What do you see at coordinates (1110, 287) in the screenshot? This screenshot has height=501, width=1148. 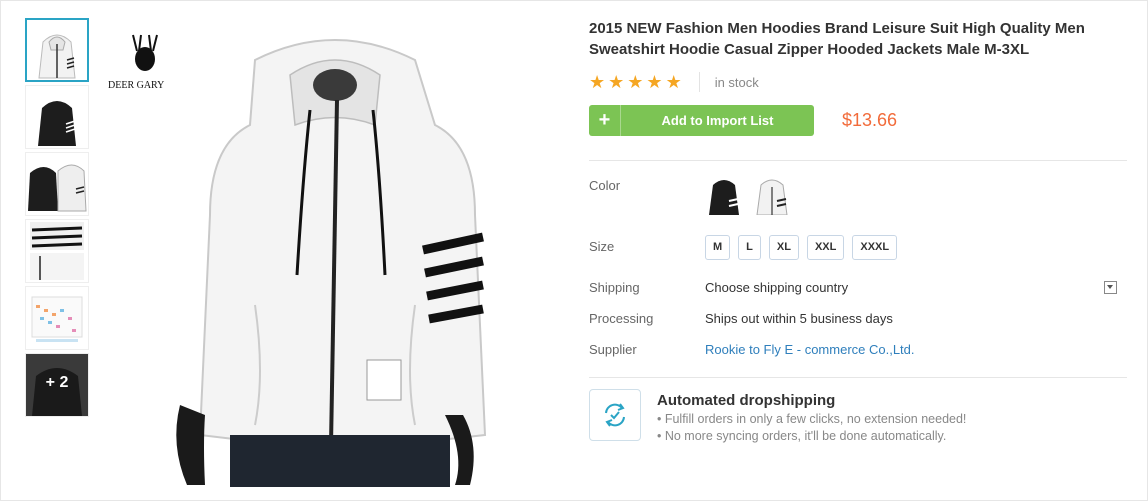 I see `chevron-down-icon` at bounding box center [1110, 287].